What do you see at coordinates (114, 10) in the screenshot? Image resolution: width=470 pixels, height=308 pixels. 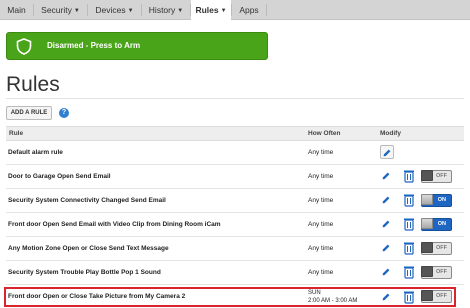 I see `nav-tab-devices: Devices ▼` at bounding box center [114, 10].